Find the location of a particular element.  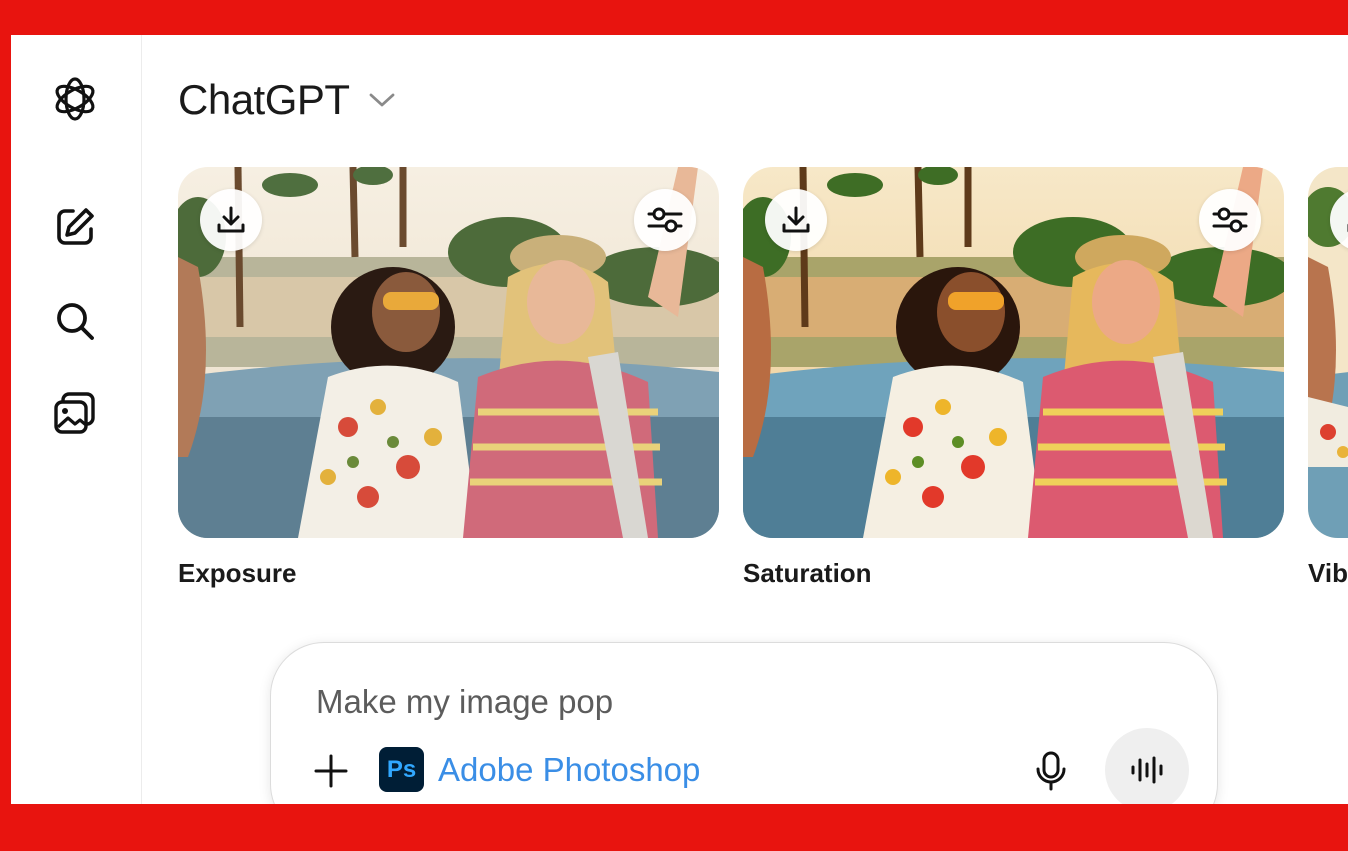

prompt-input is located at coordinates (616, 702).